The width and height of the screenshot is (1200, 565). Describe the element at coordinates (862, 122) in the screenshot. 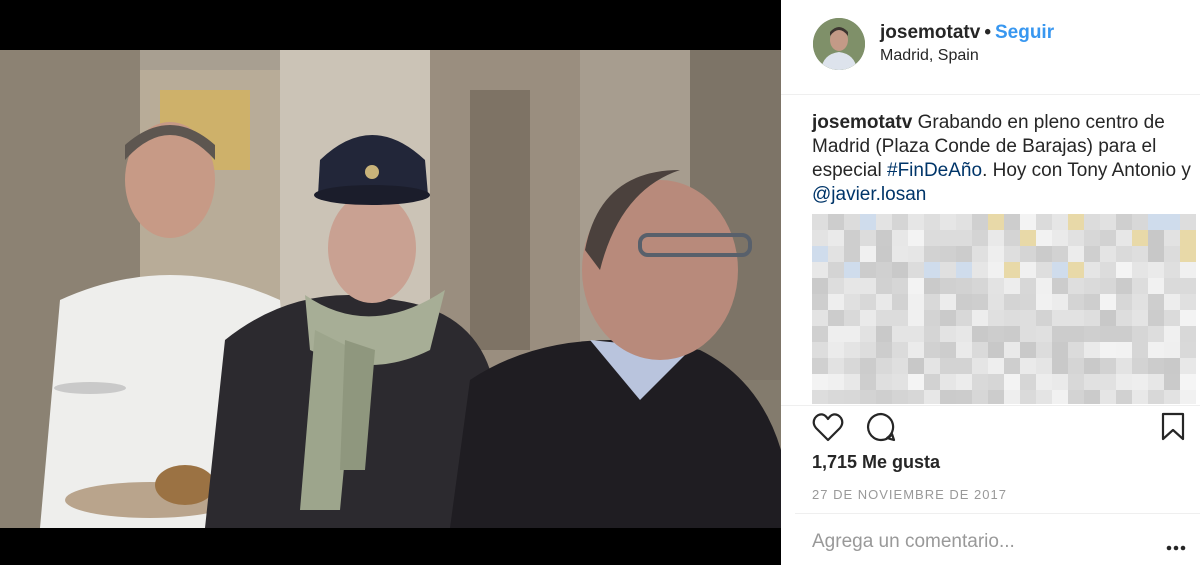

I see `caption-username: josemotatv` at that location.